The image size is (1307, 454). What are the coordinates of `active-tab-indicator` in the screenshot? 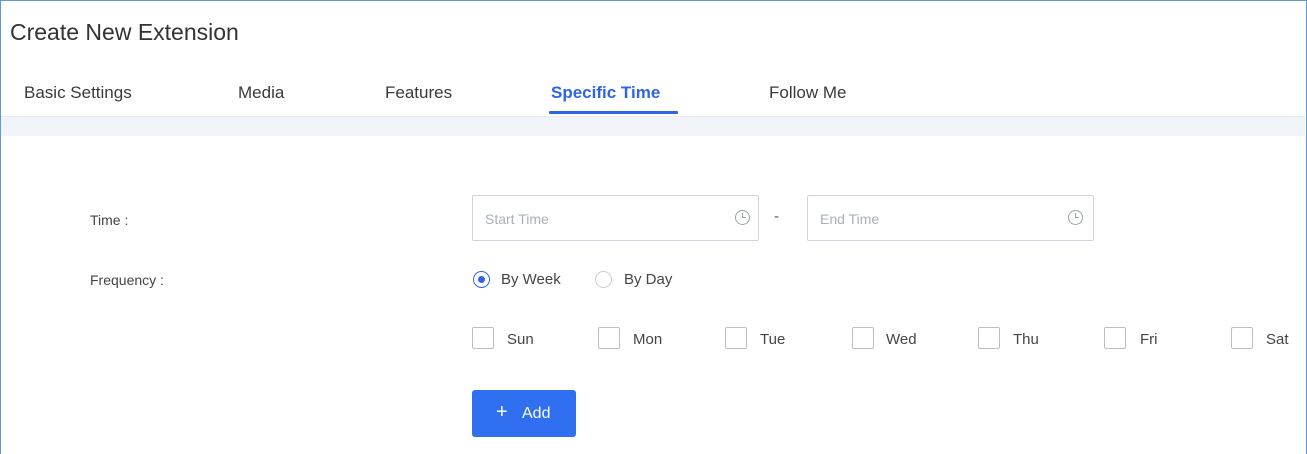 It's located at (613, 112).